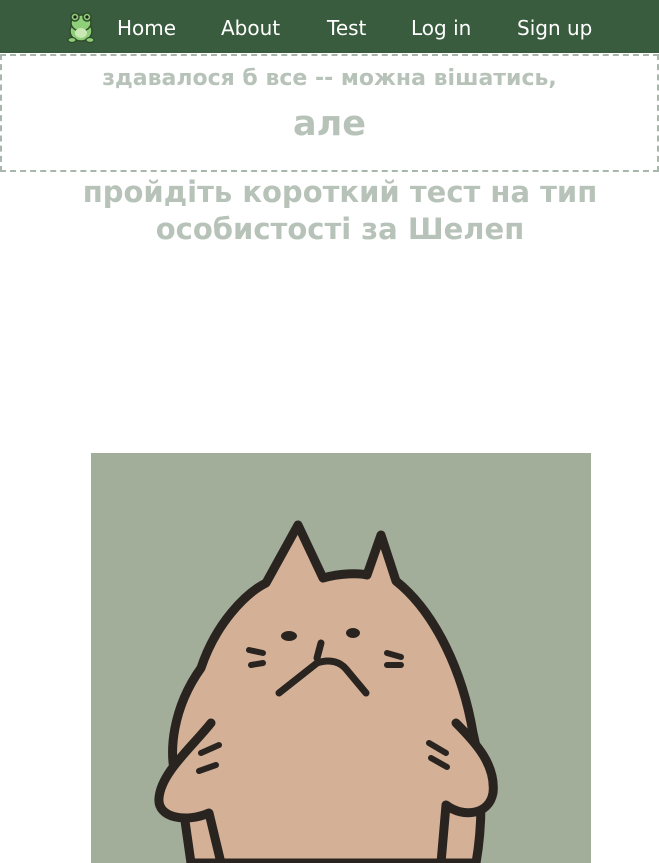 Image resolution: width=659 pixels, height=863 pixels. What do you see at coordinates (554, 28) in the screenshot?
I see `nav-signup-link: Sign up` at bounding box center [554, 28].